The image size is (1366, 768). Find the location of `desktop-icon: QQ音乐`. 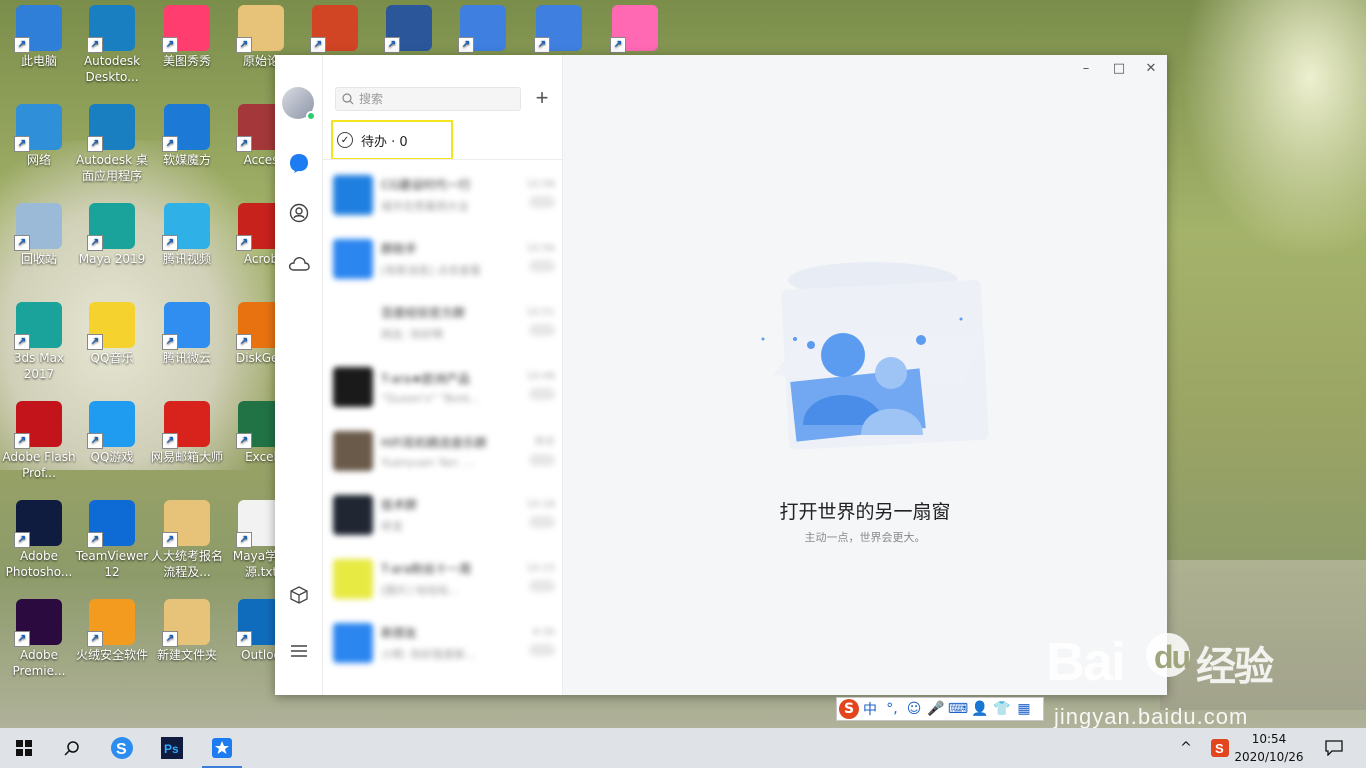

desktop-icon: QQ音乐 is located at coordinates (112, 334).